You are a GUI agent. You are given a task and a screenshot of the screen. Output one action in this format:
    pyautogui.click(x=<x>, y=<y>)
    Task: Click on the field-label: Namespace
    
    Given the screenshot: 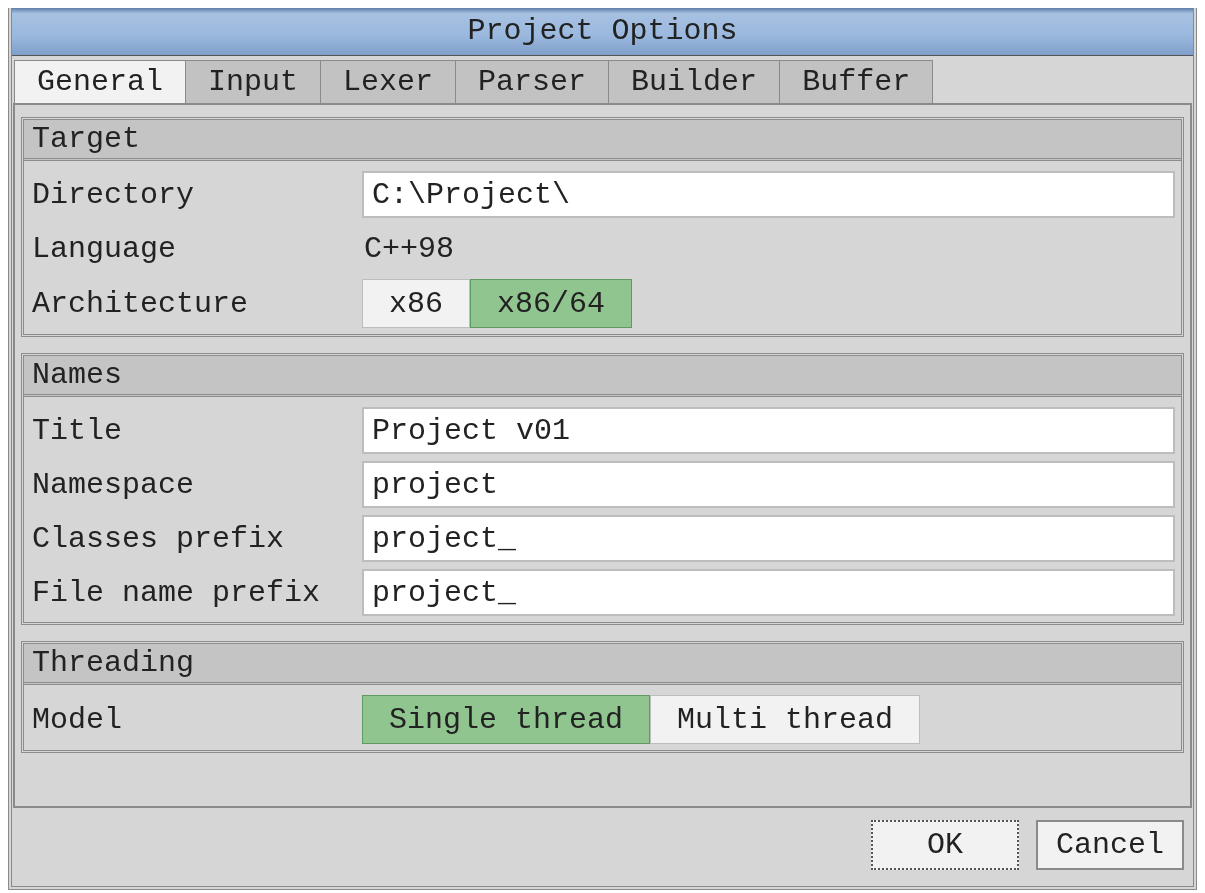 What is the action you would take?
    pyautogui.click(x=114, y=484)
    